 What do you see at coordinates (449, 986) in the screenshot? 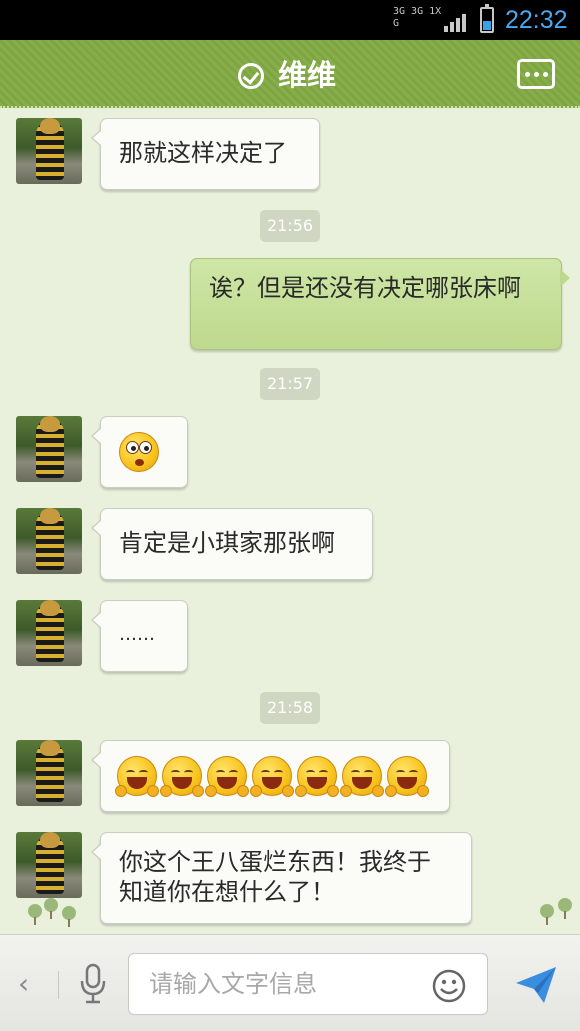
I see `smiley-icon` at bounding box center [449, 986].